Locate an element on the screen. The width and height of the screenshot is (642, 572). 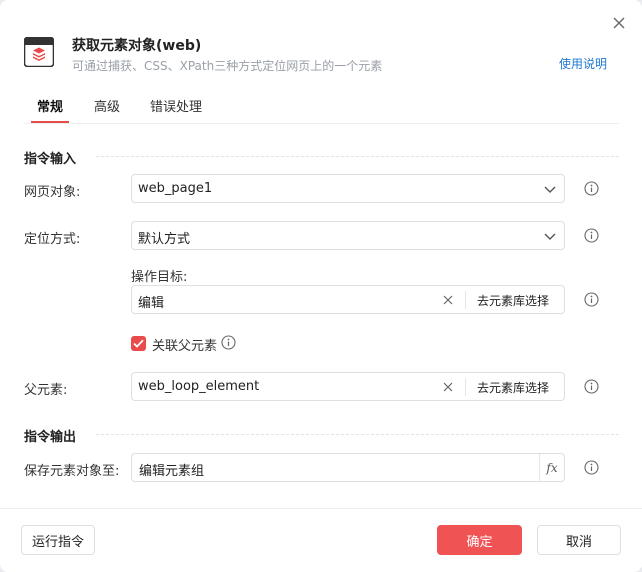
dialog-title: 获取元素对象(web) is located at coordinates (137, 46).